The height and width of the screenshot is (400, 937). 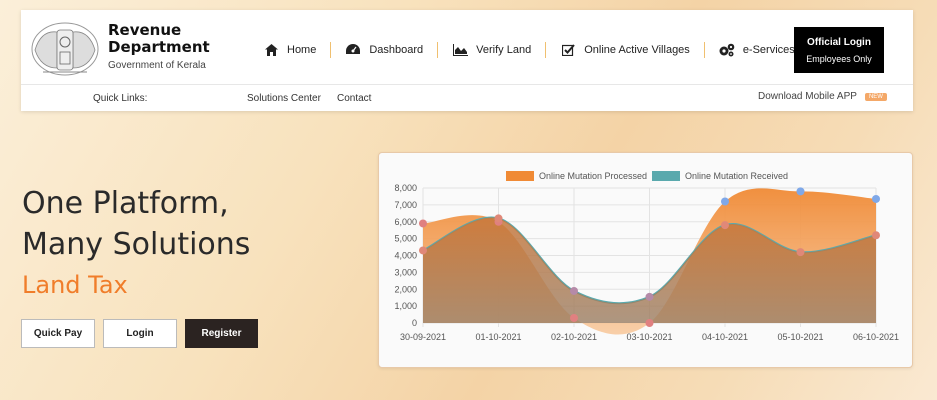 I want to click on official-login-button: Official Login Employees Only, so click(x=839, y=50).